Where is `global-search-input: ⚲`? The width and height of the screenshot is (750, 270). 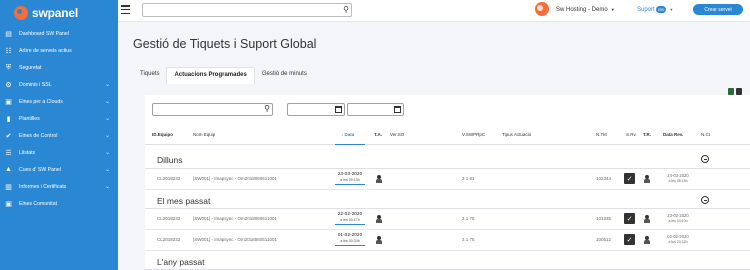
global-search-input: ⚲ is located at coordinates (247, 10).